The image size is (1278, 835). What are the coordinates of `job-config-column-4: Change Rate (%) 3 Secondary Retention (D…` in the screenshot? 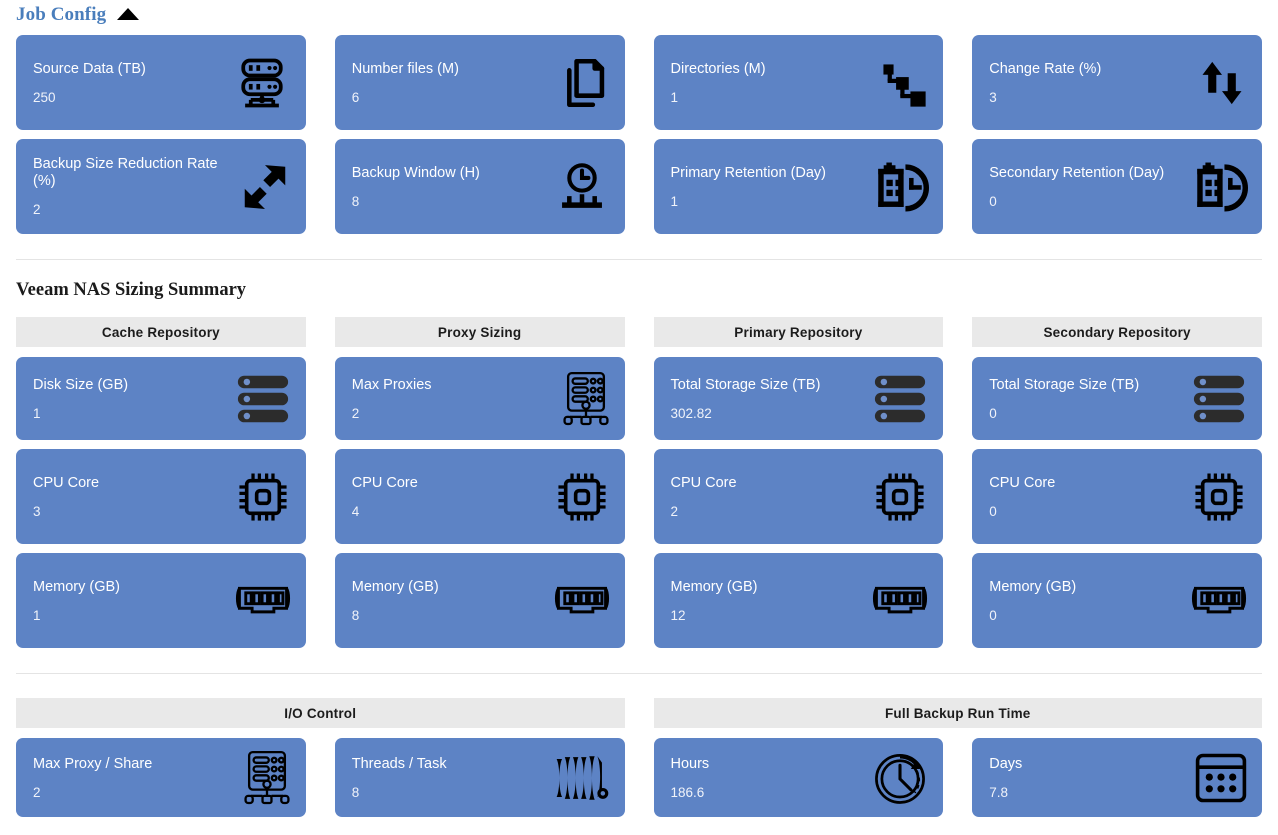 It's located at (1117, 134).